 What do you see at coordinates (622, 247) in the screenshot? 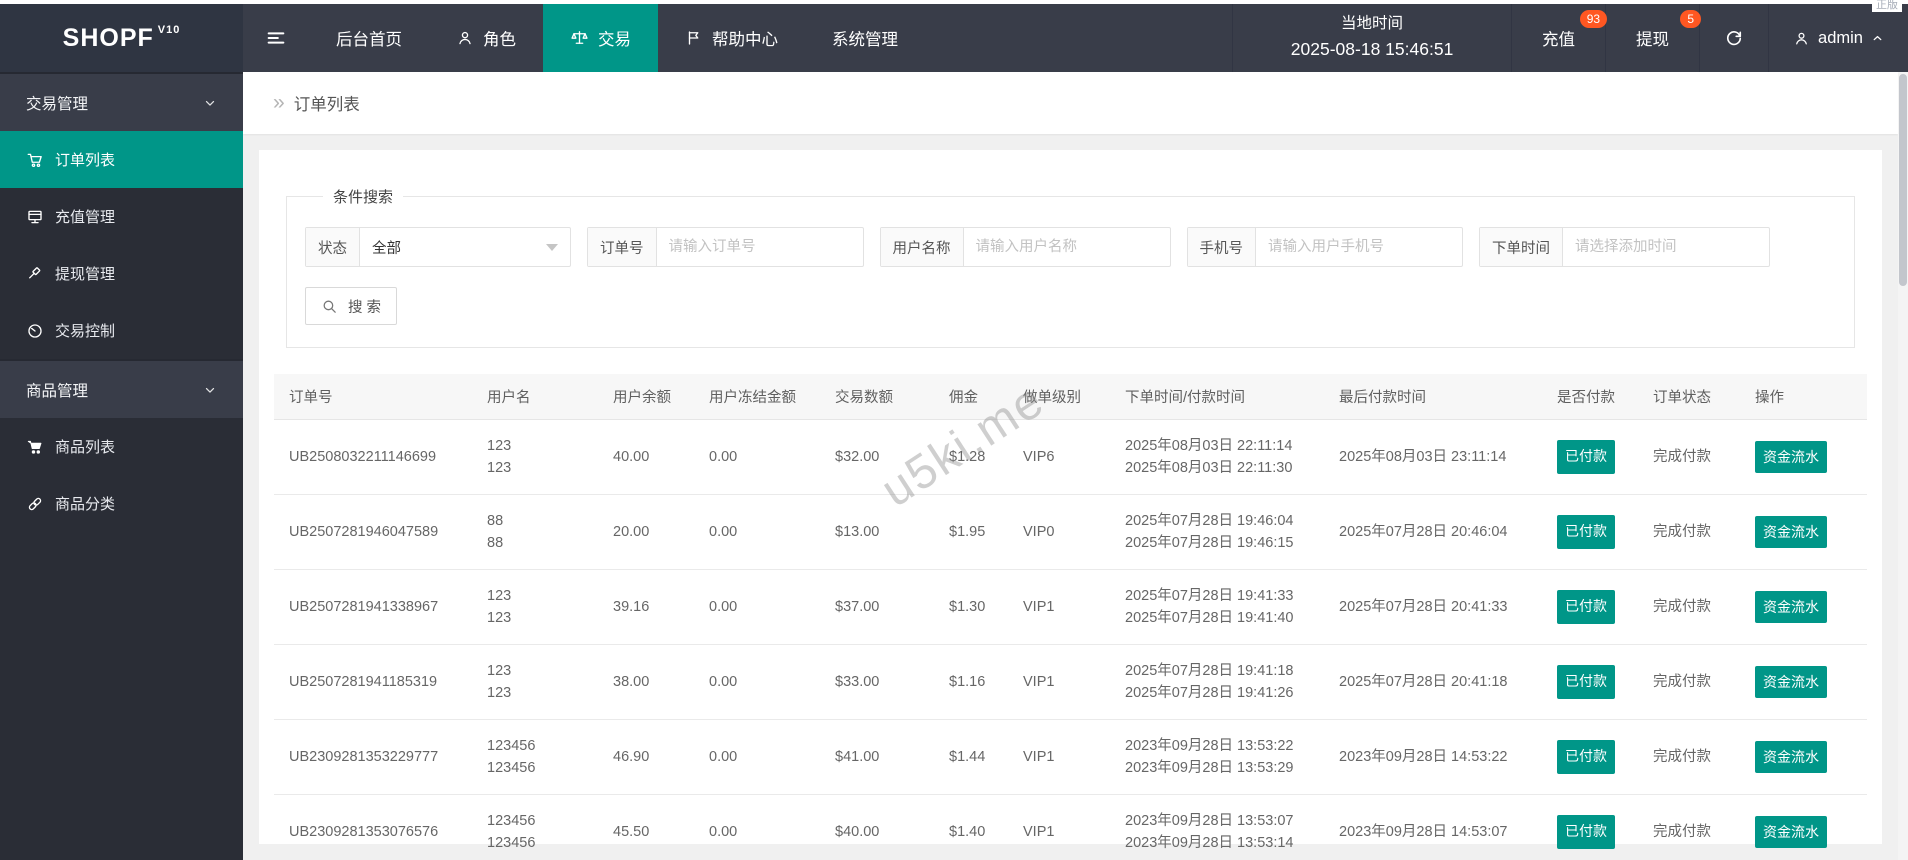
I see `order-no-filter-label: 订单号` at bounding box center [622, 247].